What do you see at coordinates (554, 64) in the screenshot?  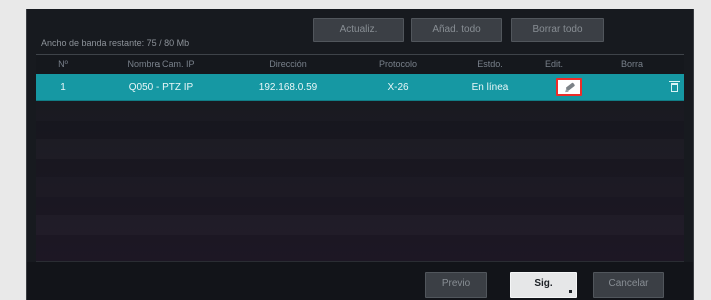 I see `column-edit-header: Edit.` at bounding box center [554, 64].